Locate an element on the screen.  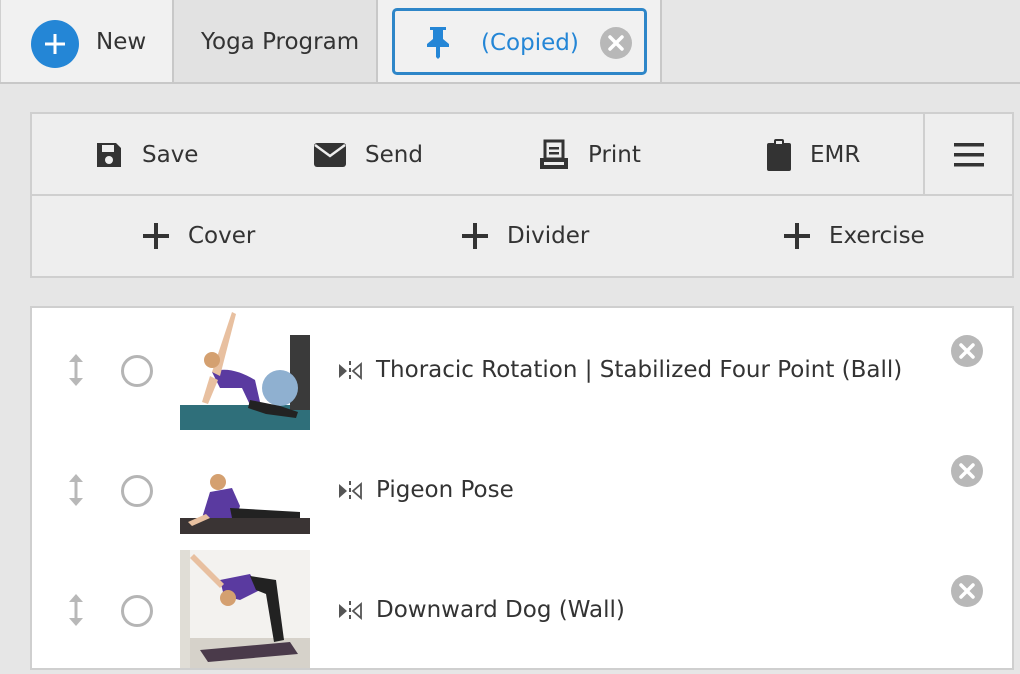
send-button: Send is located at coordinates (368, 155).